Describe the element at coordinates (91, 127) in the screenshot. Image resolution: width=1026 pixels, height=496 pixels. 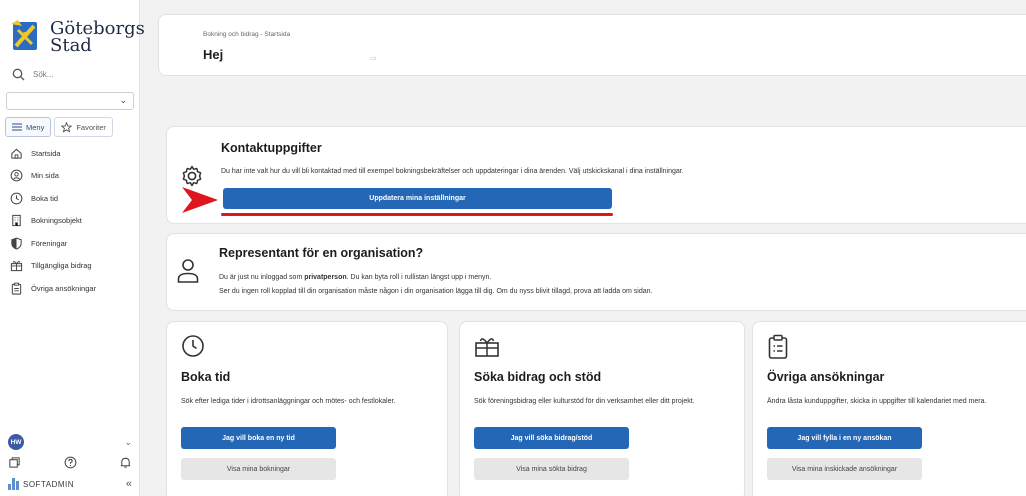
I see `tab-favorites-label: Favoriter` at that location.